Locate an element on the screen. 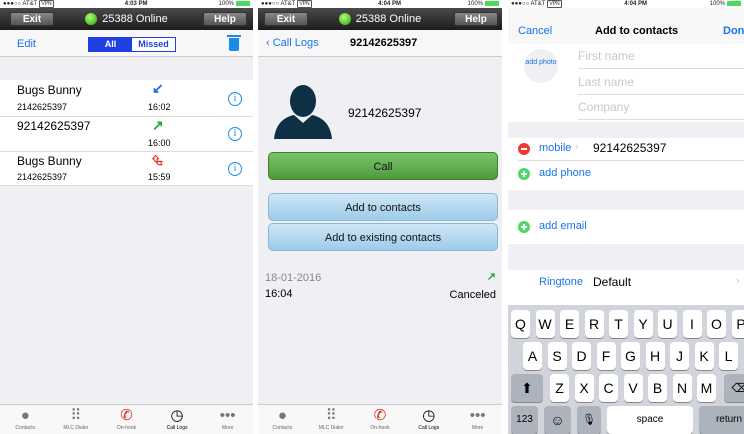 This screenshot has width=744, height=434. key-n: N is located at coordinates (682, 388).